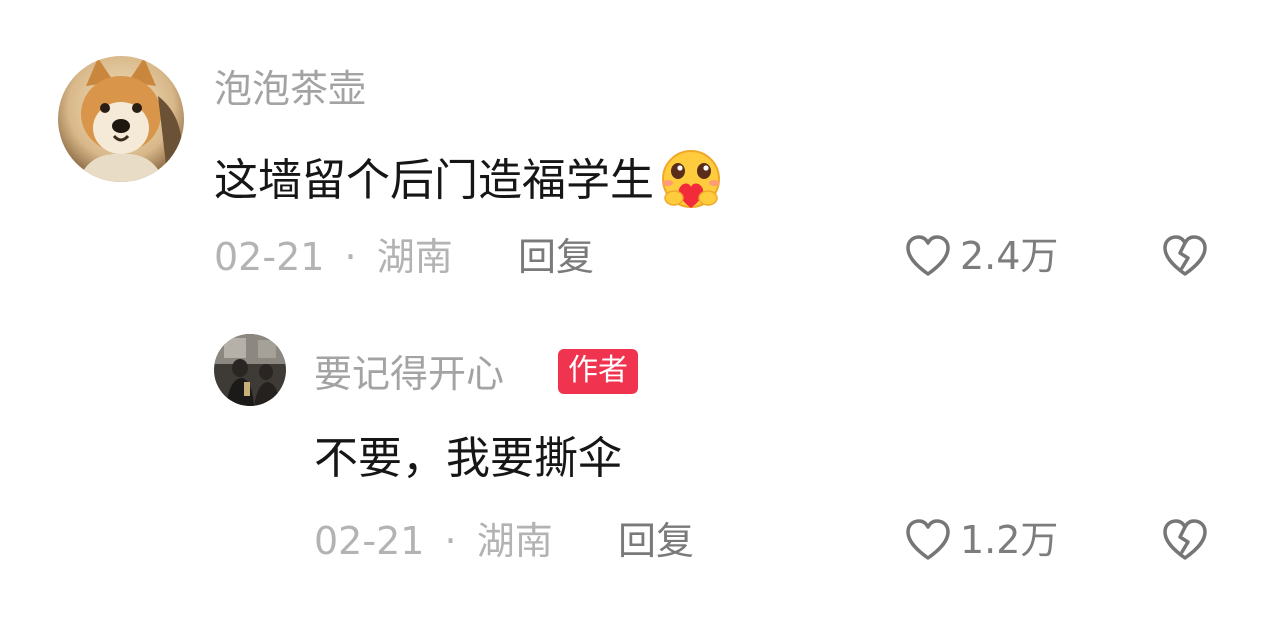  Describe the element at coordinates (1009, 540) in the screenshot. I see `like-count: 1.2万` at that location.